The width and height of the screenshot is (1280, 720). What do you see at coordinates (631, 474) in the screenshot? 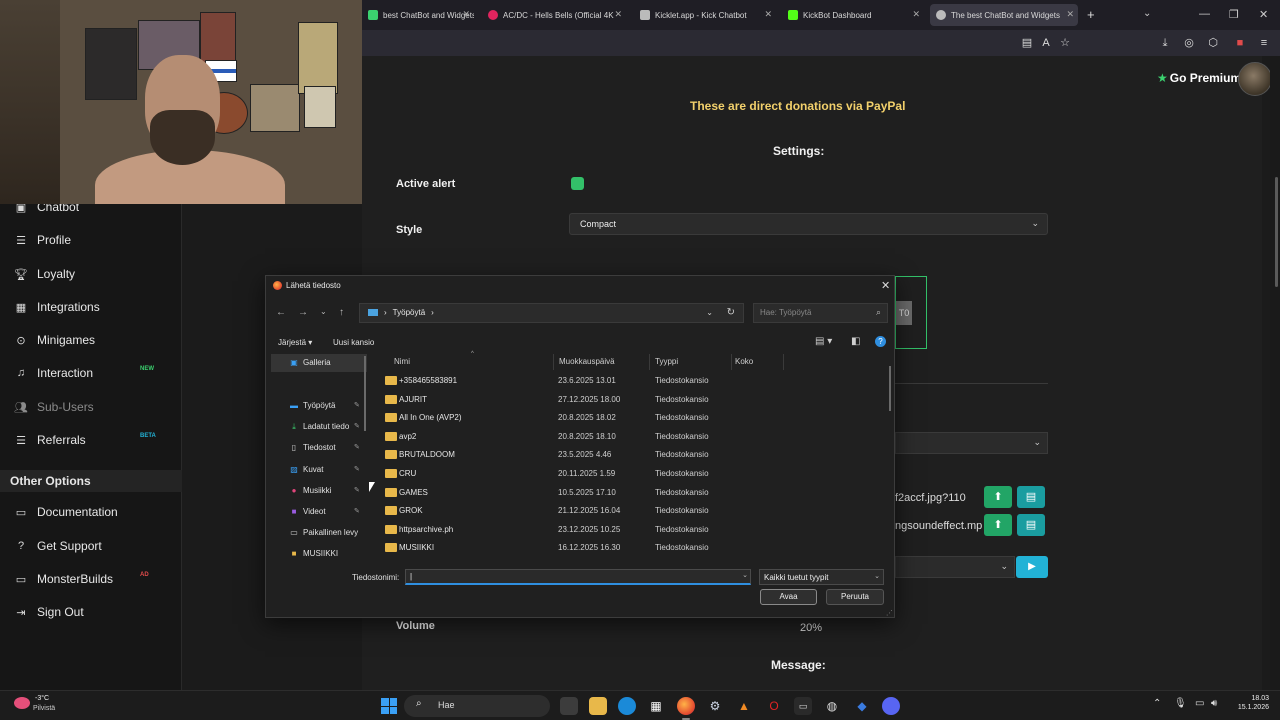
I see `file-row: CRU 20.11.2025 1.59 Tiedostokansio` at bounding box center [631, 474].